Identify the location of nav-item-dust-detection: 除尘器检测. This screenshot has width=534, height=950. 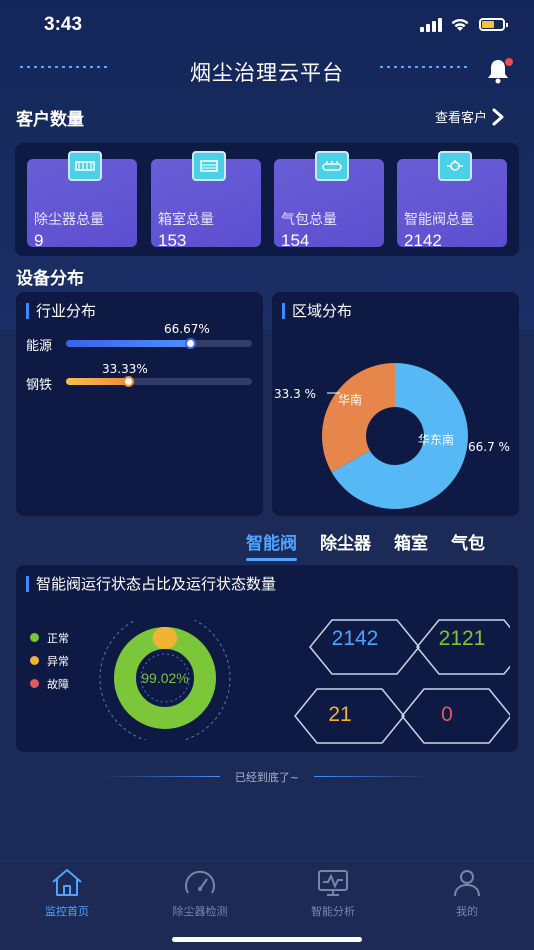
(200, 893).